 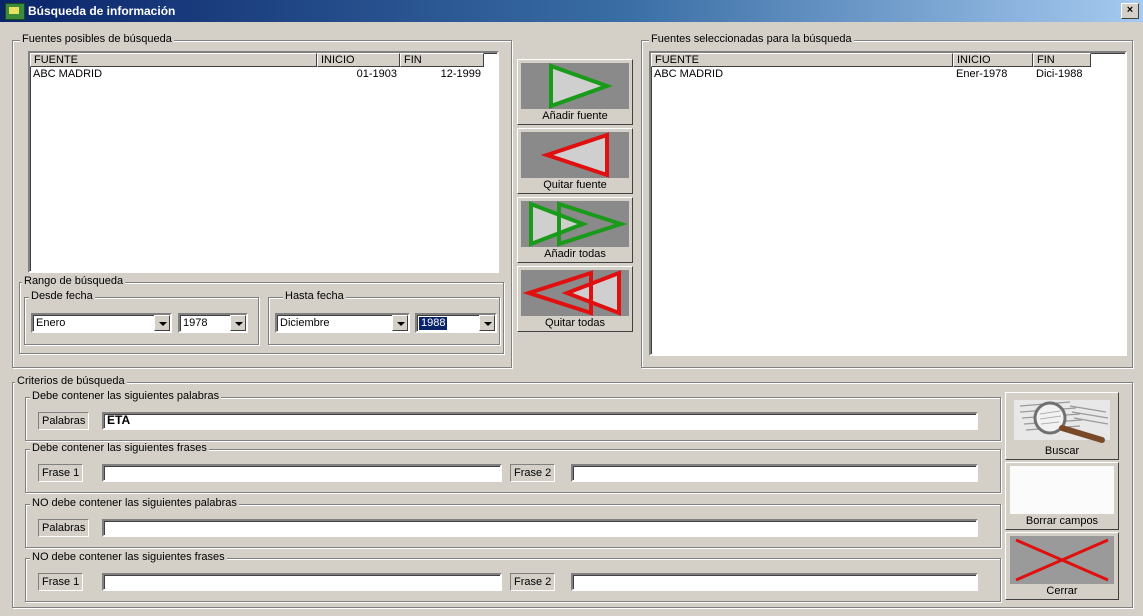 What do you see at coordinates (64, 528) in the screenshot?
I see `not-words-label: Palabras` at bounding box center [64, 528].